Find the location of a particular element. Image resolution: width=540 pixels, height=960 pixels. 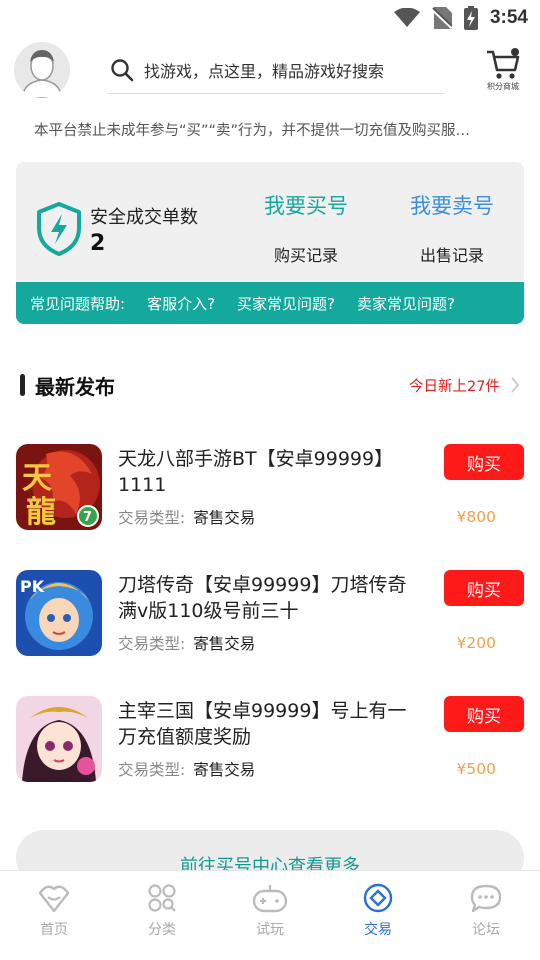

search-placeholder: 找游戏，点这里，精品游戏好搜索 is located at coordinates (264, 71).